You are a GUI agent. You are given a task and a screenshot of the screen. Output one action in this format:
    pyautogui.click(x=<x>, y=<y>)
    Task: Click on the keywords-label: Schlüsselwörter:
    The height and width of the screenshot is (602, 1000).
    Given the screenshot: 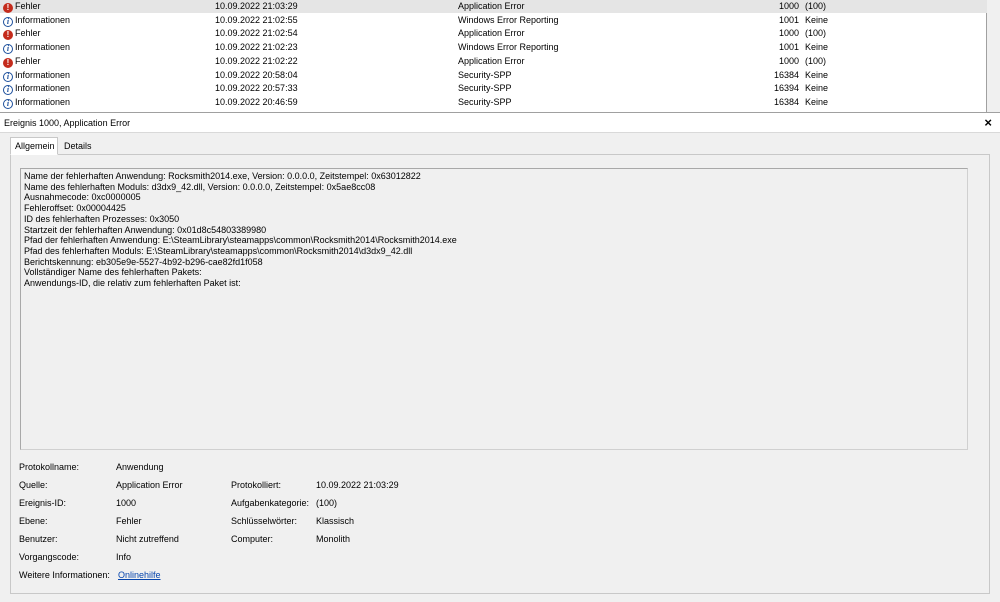 What is the action you would take?
    pyautogui.click(x=264, y=521)
    